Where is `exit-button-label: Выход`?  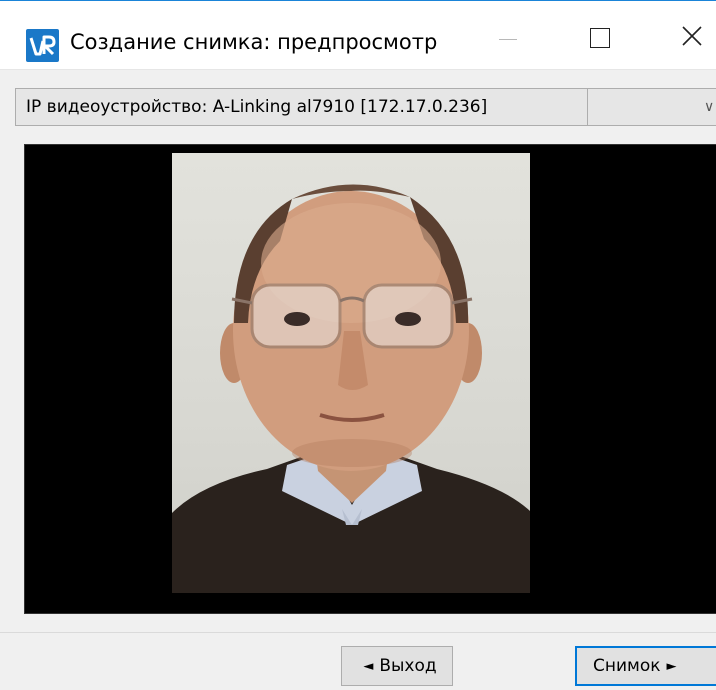
exit-button-label: Выход is located at coordinates (408, 666).